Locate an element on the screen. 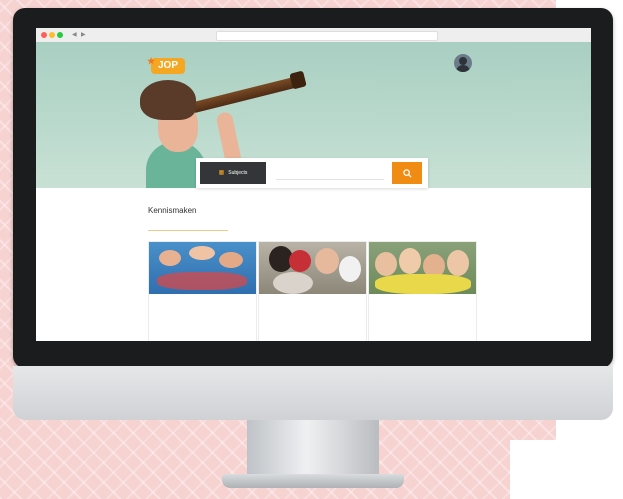 The height and width of the screenshot is (499, 623). back-icon: ◀ is located at coordinates (74, 35).